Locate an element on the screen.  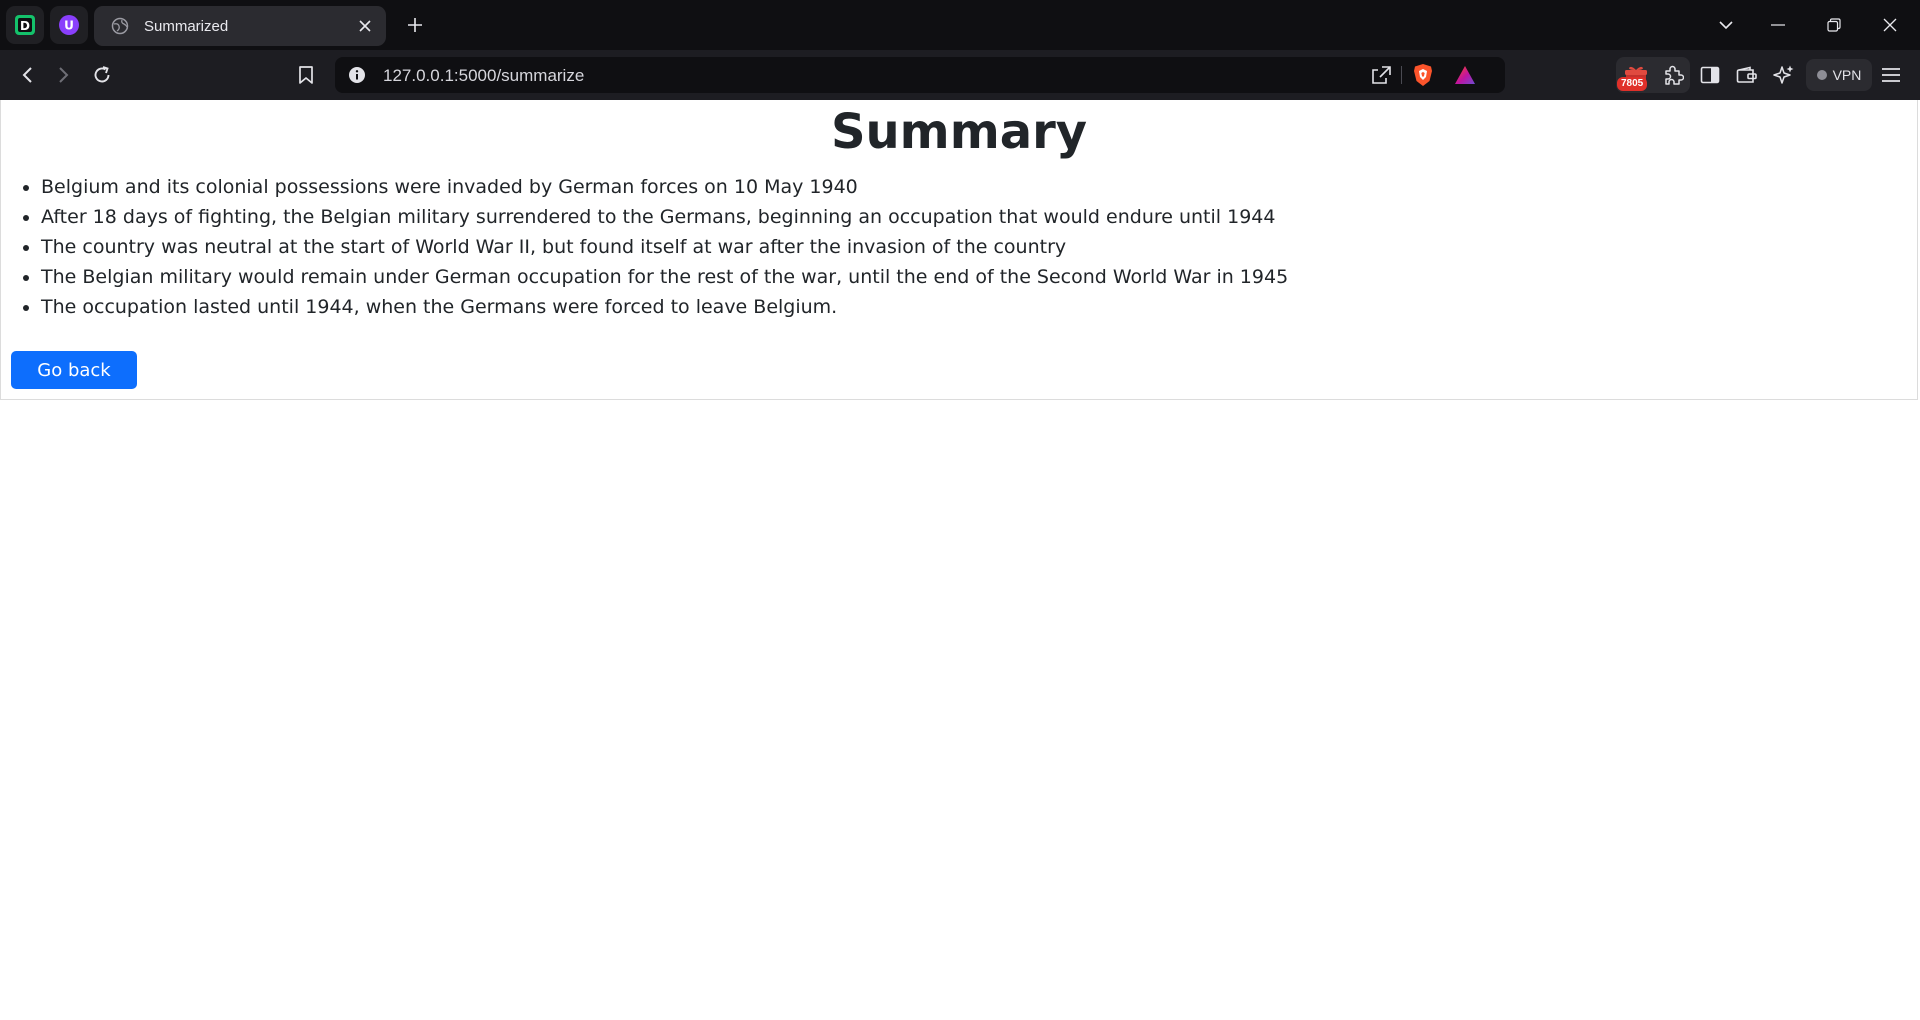
reload-button is located at coordinates (102, 75).